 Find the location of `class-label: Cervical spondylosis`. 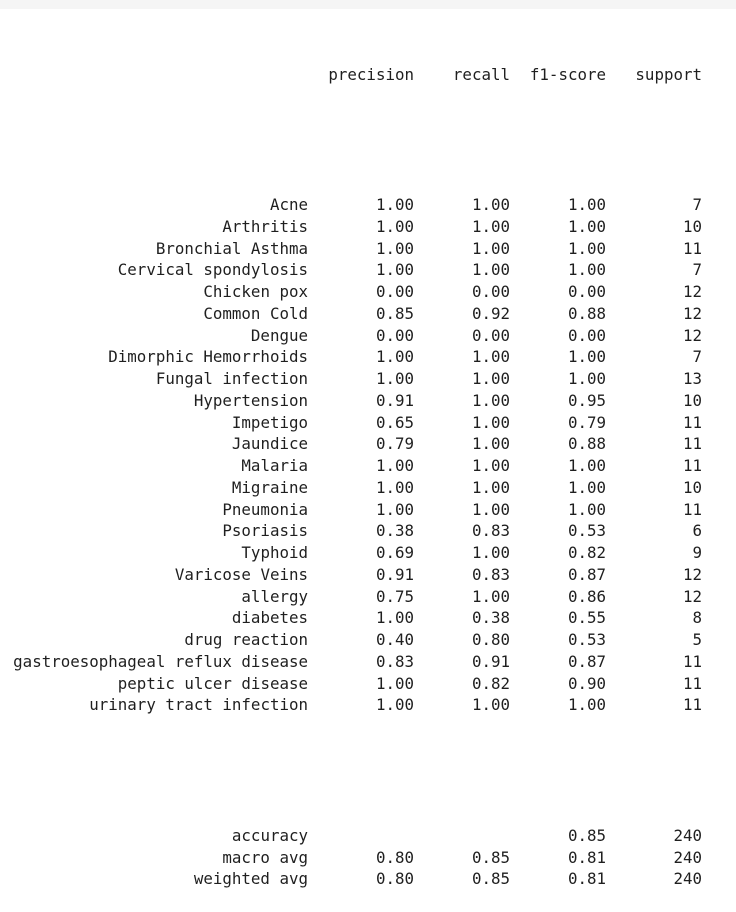

class-label: Cervical spondylosis is located at coordinates (212, 270).